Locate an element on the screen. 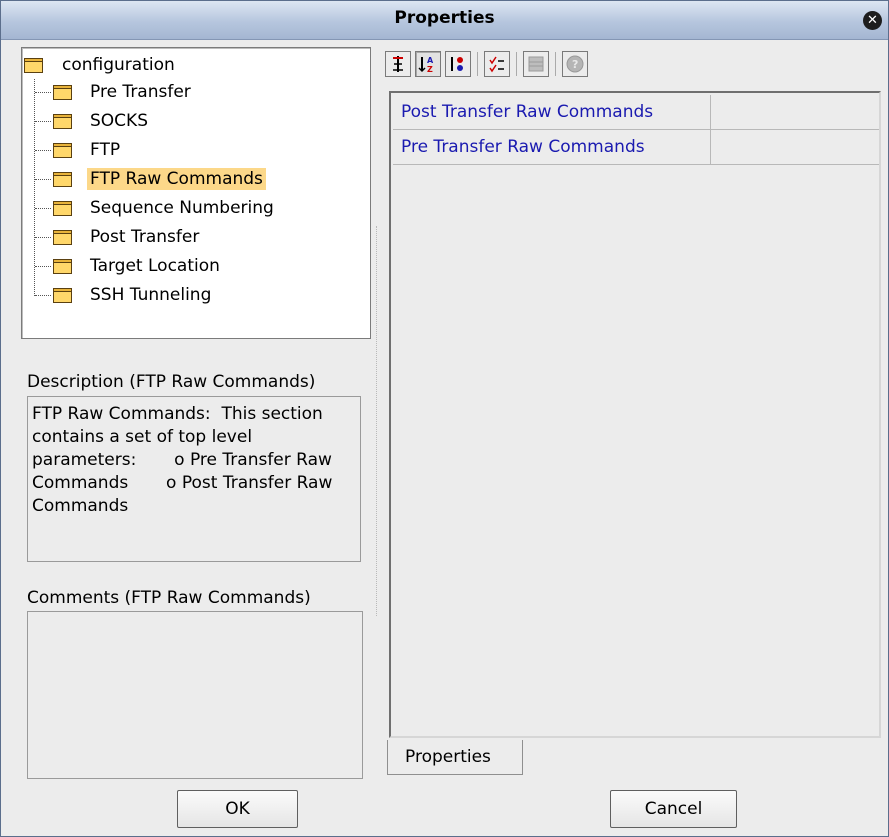 This screenshot has width=889, height=837. ok-button: OK is located at coordinates (237, 809).